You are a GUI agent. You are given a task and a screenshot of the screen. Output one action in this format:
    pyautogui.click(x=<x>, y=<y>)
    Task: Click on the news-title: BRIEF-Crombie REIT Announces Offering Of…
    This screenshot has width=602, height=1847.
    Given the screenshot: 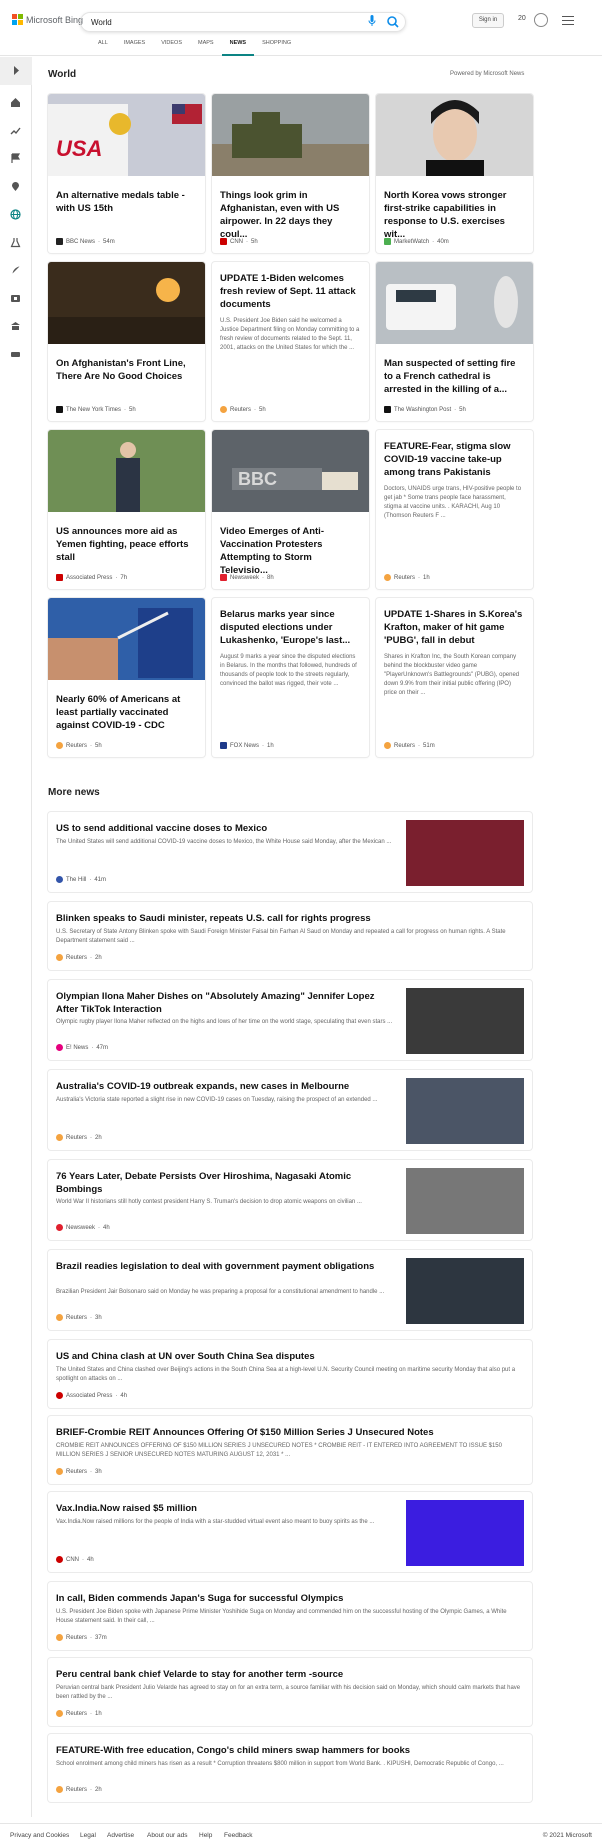 What is the action you would take?
    pyautogui.click(x=289, y=1432)
    